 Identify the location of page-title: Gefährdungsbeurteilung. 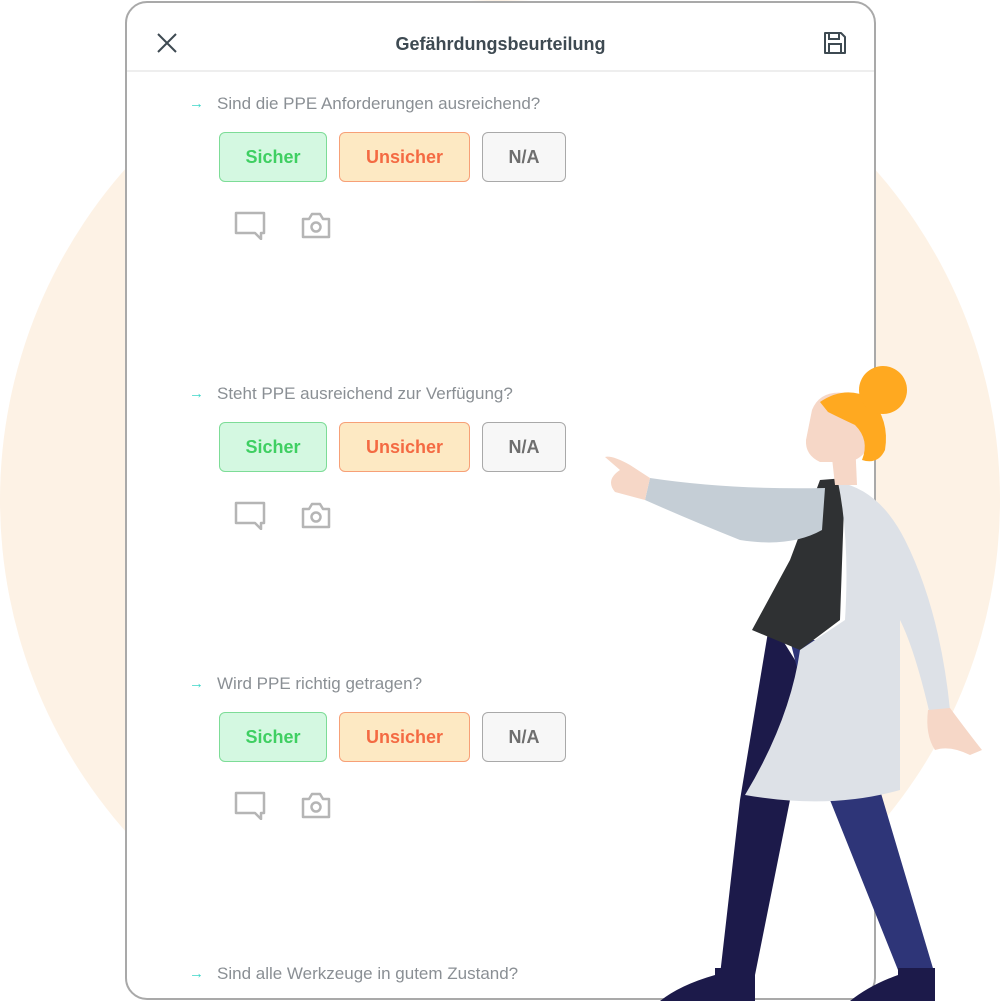
(500, 44).